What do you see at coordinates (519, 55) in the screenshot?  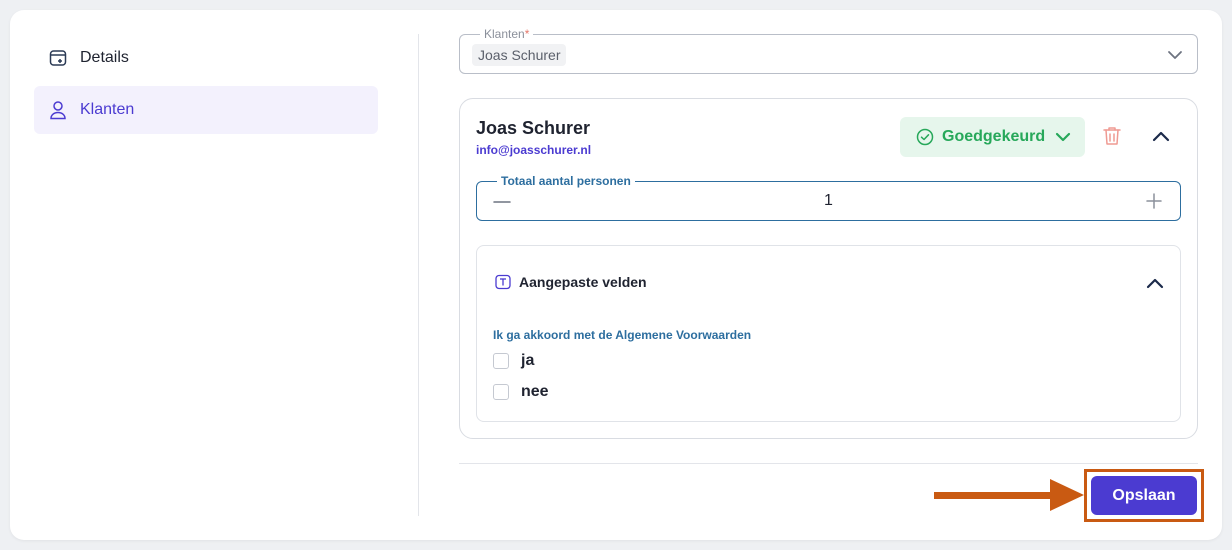 I see `selected-client-chip: Joas Schurer` at bounding box center [519, 55].